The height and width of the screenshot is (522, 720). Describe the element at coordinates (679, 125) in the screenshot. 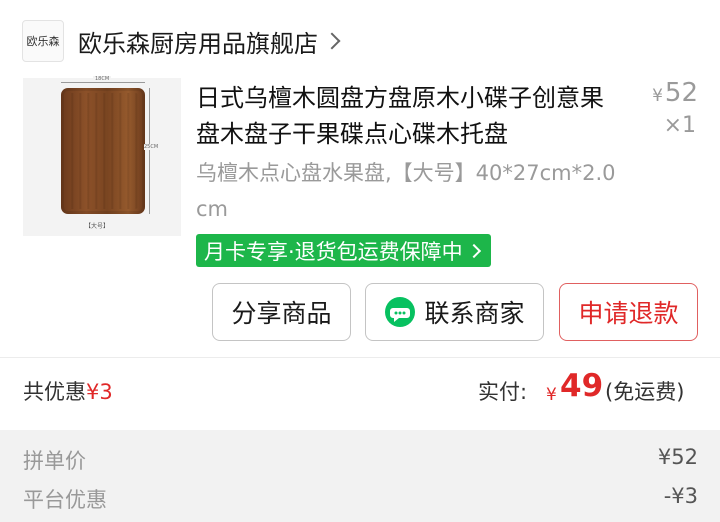

I see `product-quantity: ×1` at that location.